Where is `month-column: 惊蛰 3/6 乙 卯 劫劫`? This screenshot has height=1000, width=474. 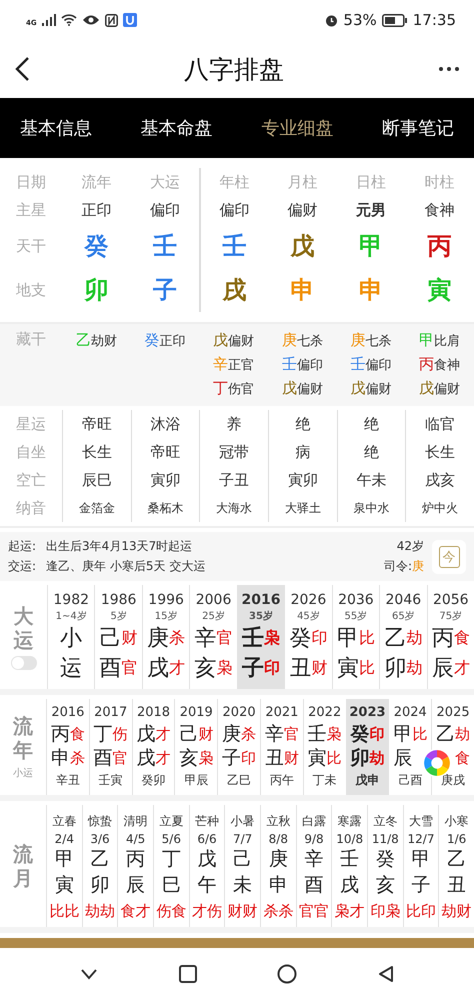 month-column: 惊蛰 3/6 乙 卯 劫劫 is located at coordinates (100, 866).